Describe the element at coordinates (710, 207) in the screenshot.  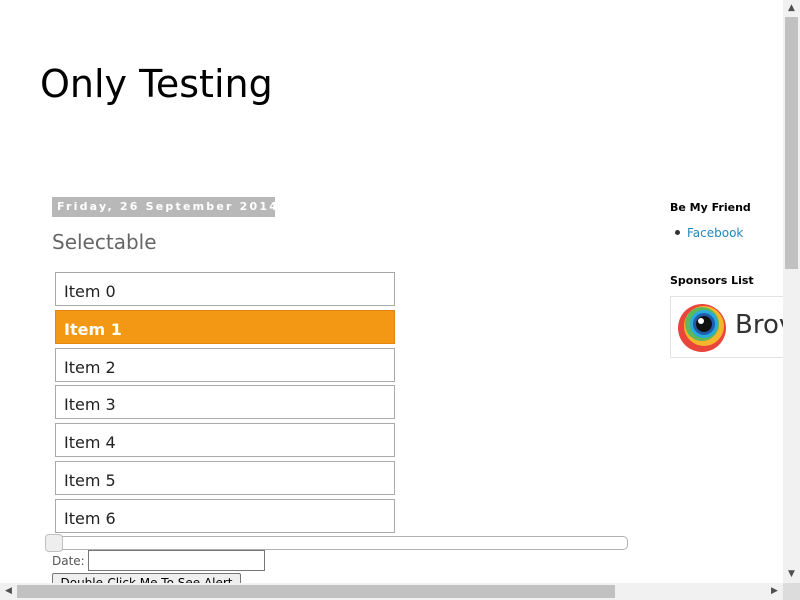
I see `be-my-friend-heading: Be My Friend` at that location.